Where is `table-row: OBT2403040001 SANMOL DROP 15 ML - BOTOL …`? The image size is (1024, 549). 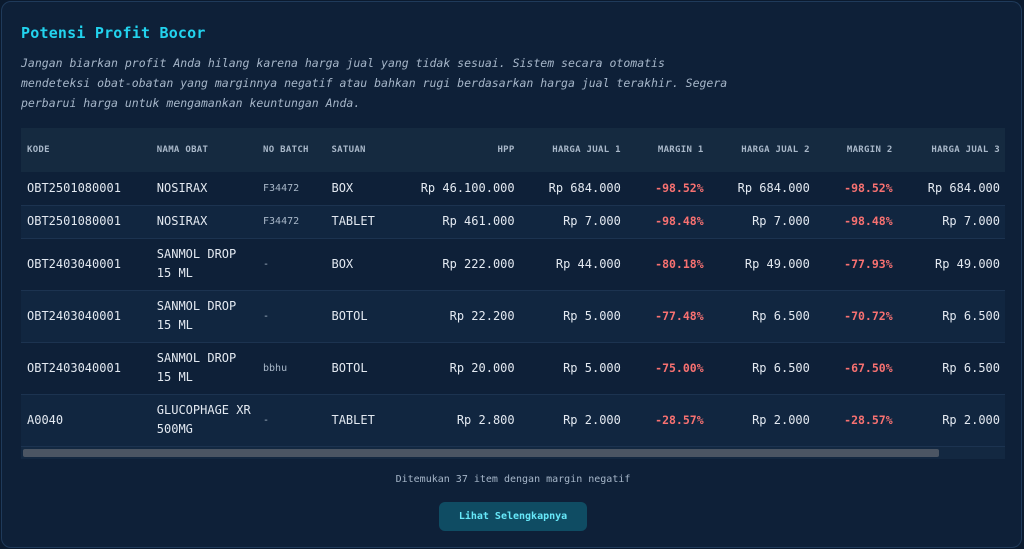 table-row: OBT2403040001 SANMOL DROP 15 ML - BOTOL … is located at coordinates (513, 316).